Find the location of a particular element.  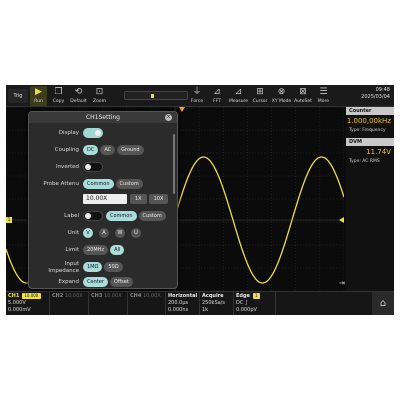

impedance-1m-button: 1MΩ is located at coordinates (93, 267).